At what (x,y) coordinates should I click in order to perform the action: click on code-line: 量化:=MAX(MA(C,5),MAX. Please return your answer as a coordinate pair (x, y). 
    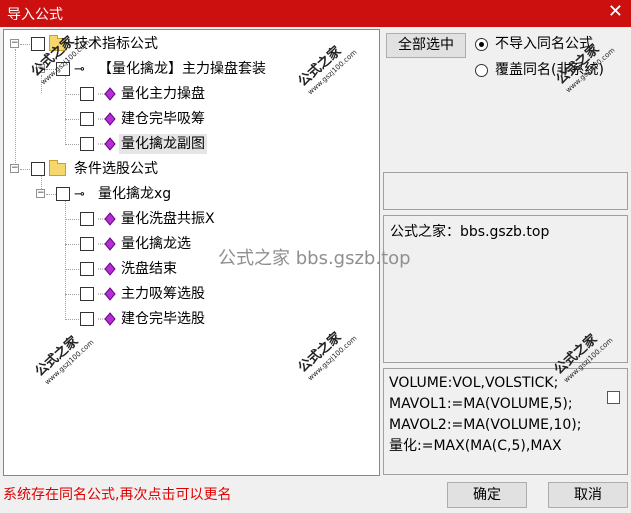
    Looking at the image, I should click on (475, 446).